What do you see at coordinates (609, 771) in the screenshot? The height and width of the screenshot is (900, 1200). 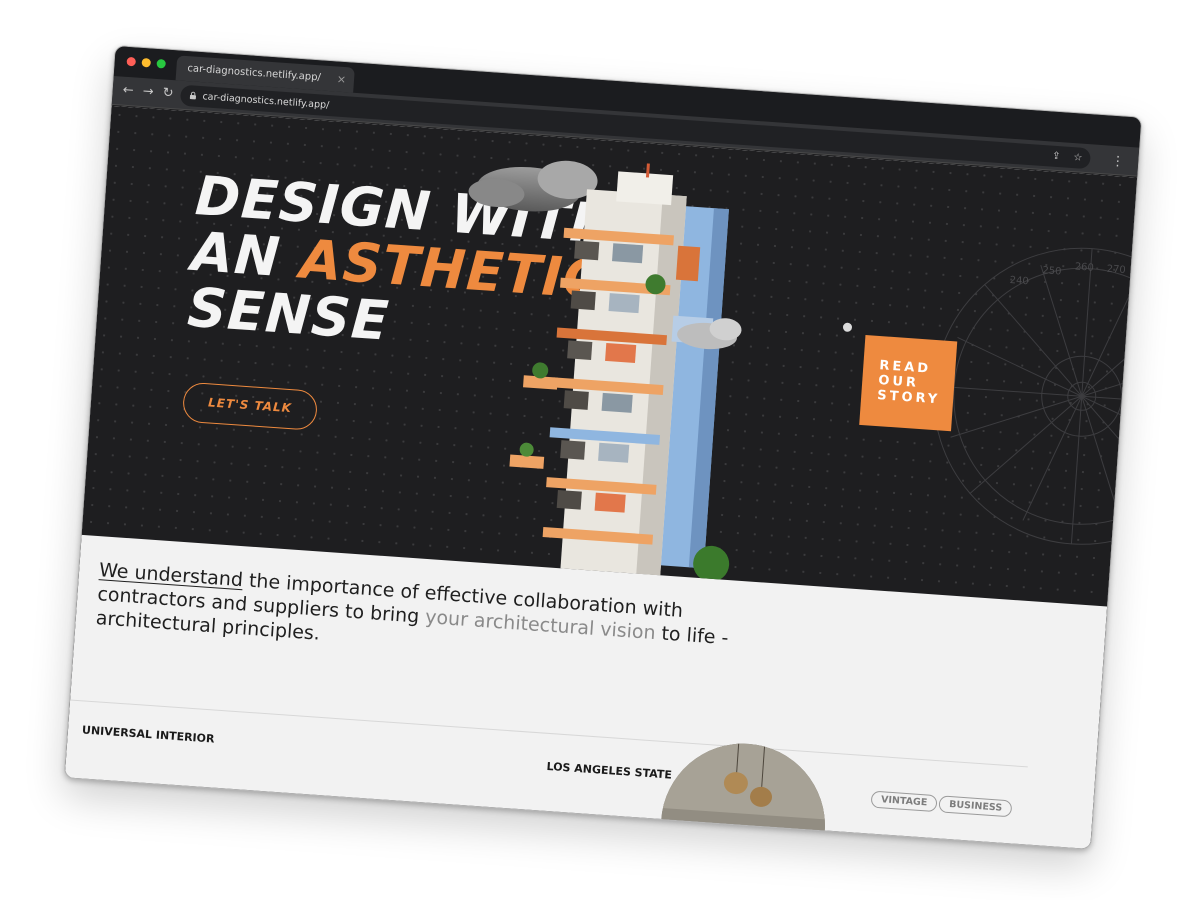 I see `project-label-los-angeles-state: LOS ANGELES STATE` at bounding box center [609, 771].